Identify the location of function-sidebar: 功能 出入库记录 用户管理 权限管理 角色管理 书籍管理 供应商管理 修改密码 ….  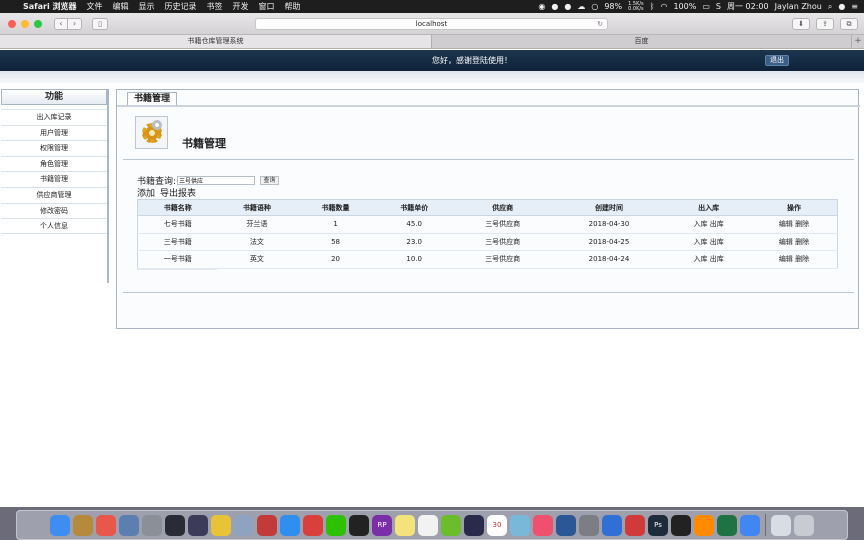
(55, 186).